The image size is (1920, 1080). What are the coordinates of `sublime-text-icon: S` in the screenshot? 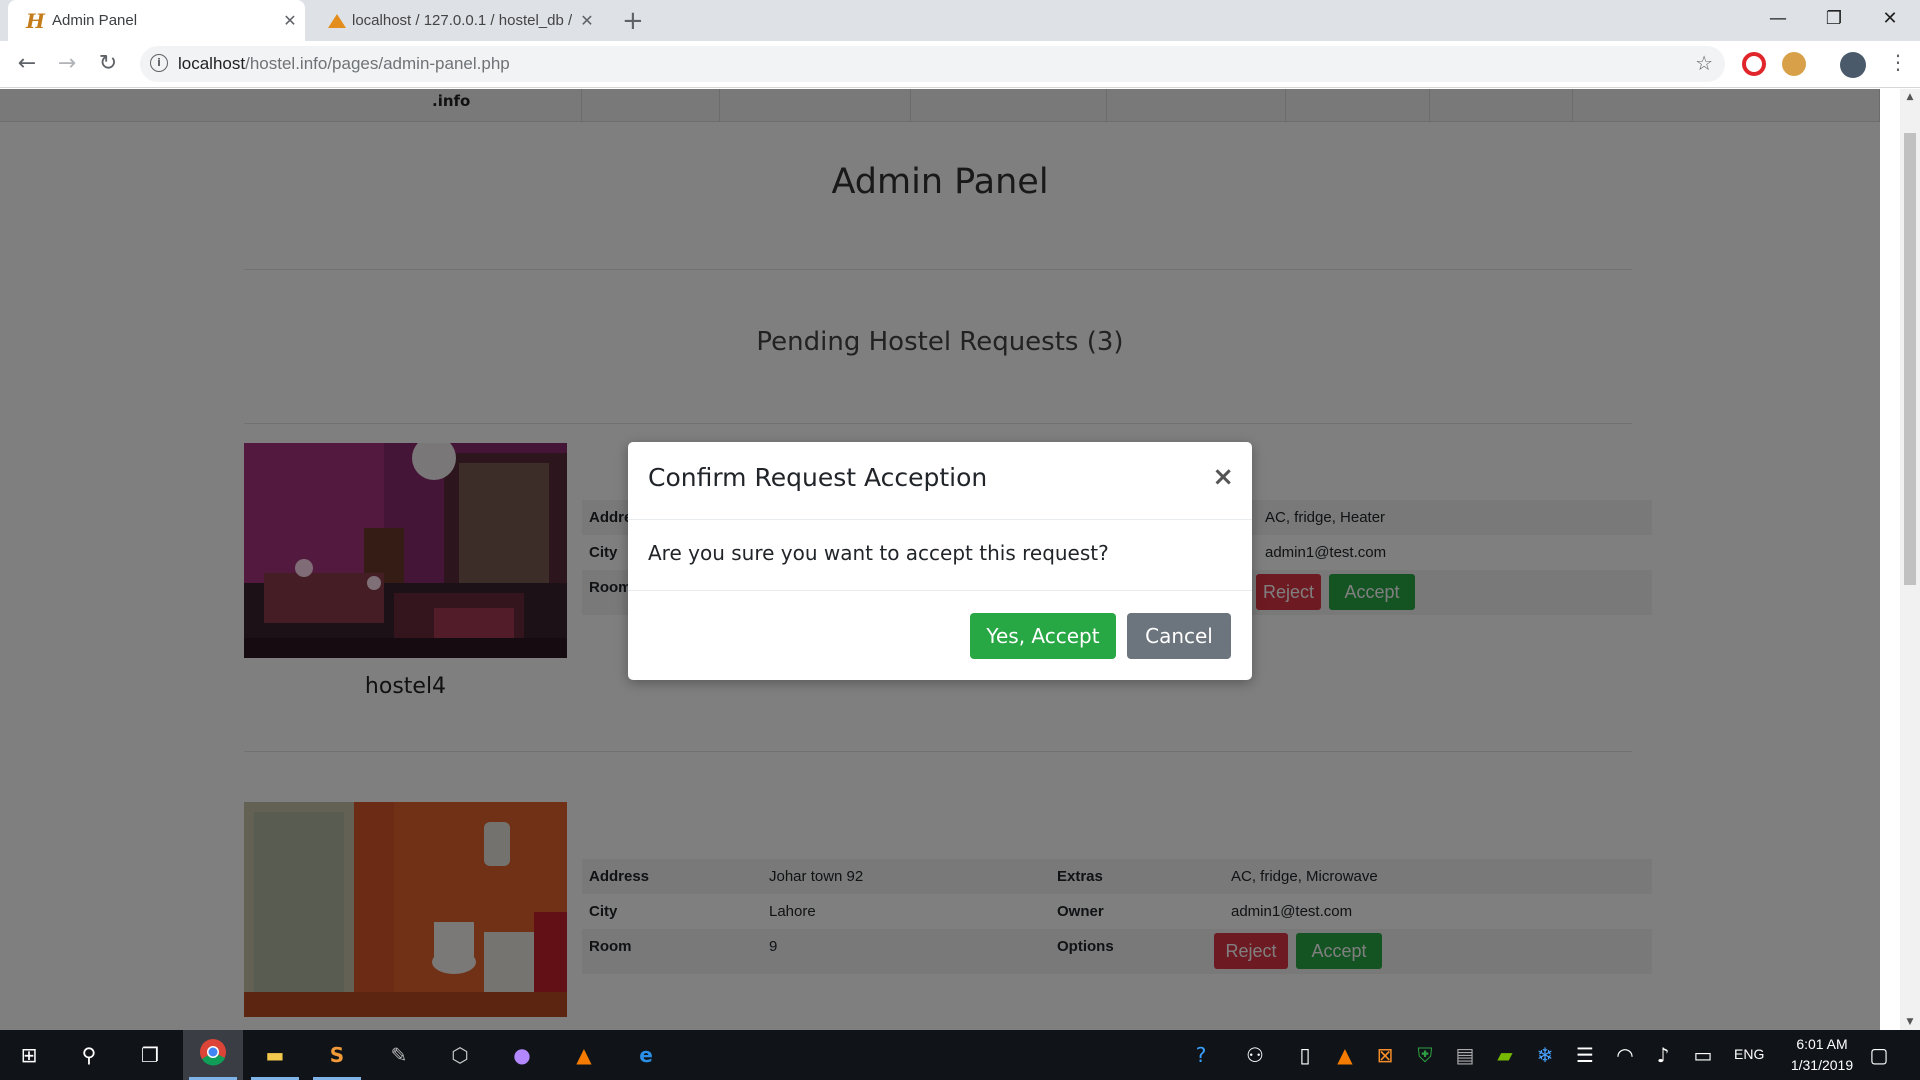 It's located at (337, 1055).